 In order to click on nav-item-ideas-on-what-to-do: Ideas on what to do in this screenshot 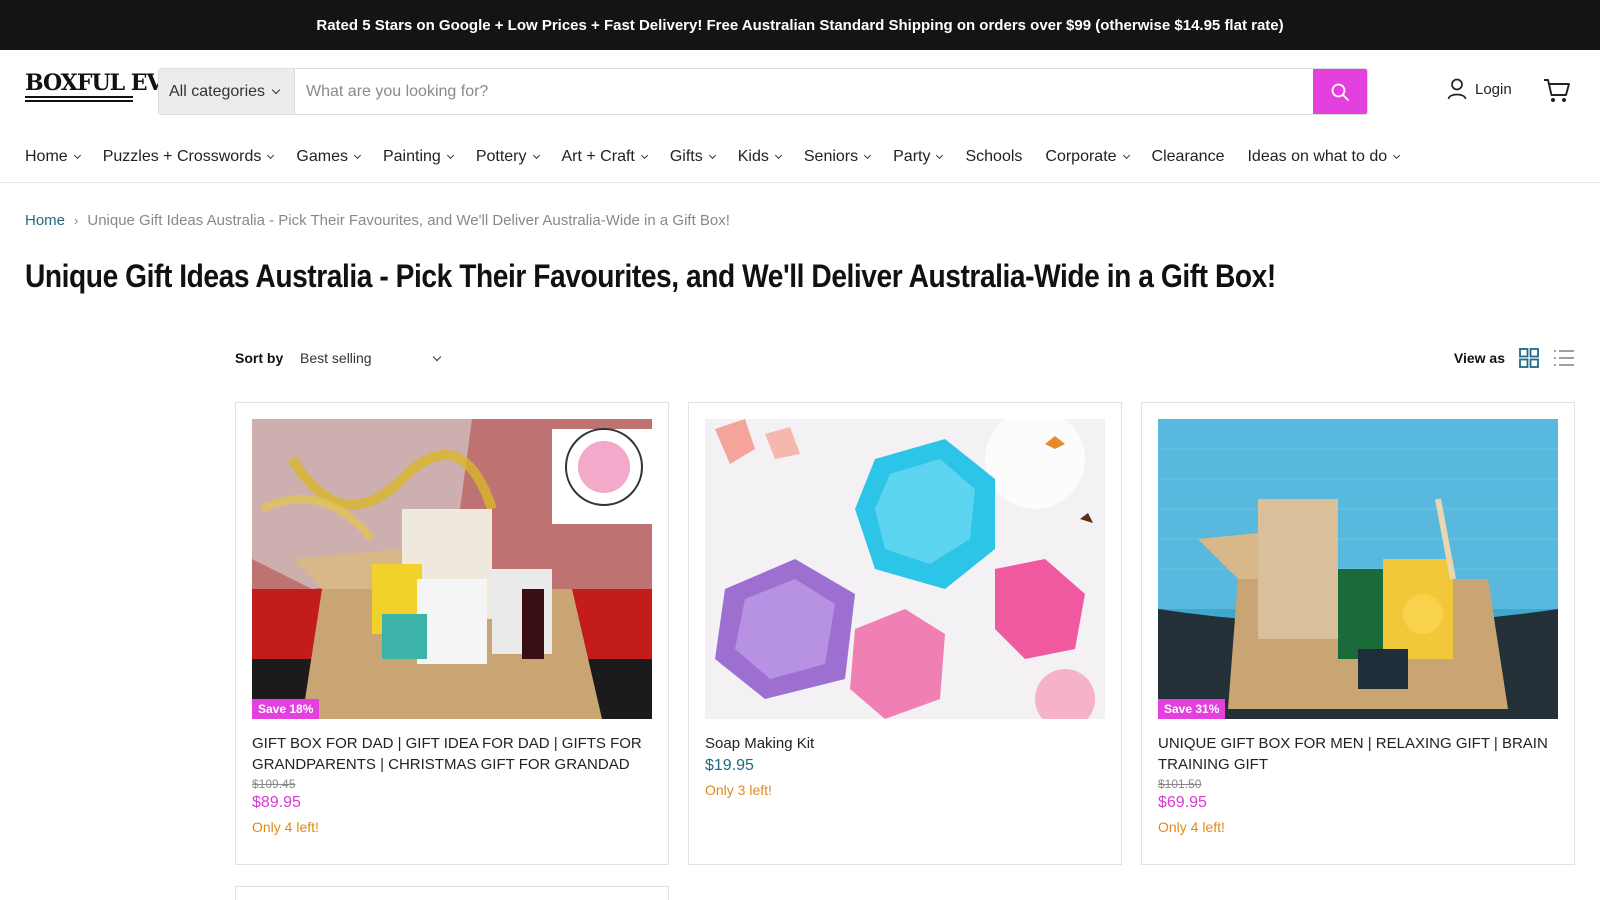, I will do `click(1324, 157)`.